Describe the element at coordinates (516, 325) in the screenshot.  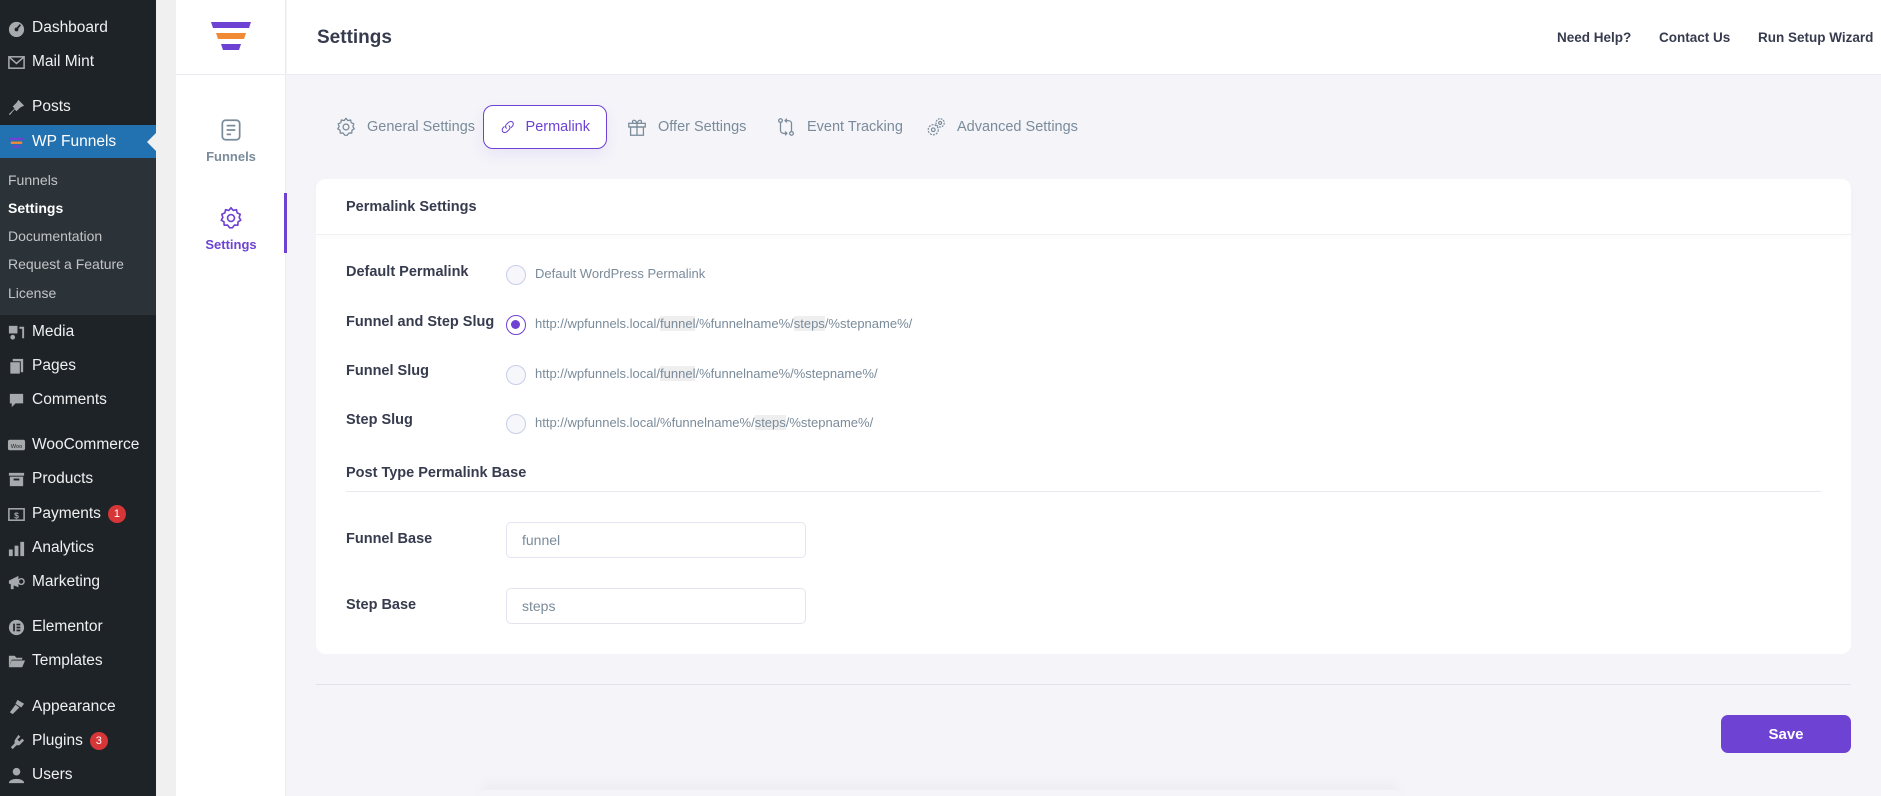
I see `funnel-step-slug-radio` at that location.